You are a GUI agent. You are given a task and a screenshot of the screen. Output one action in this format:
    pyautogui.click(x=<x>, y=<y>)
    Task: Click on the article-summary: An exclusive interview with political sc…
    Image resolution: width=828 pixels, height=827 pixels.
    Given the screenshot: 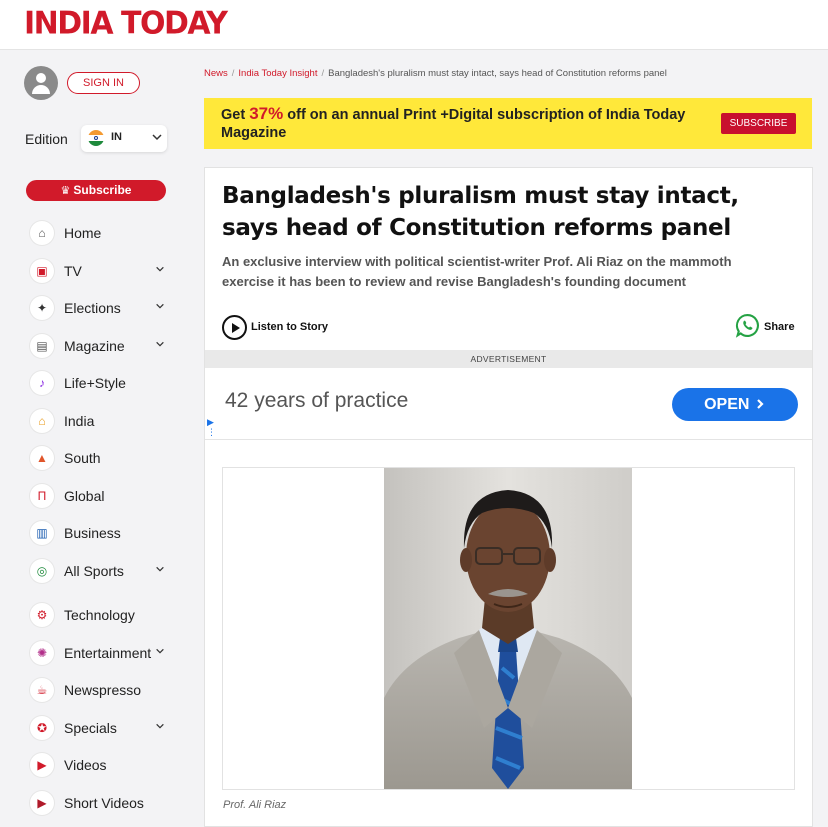 What is the action you would take?
    pyautogui.click(x=477, y=271)
    